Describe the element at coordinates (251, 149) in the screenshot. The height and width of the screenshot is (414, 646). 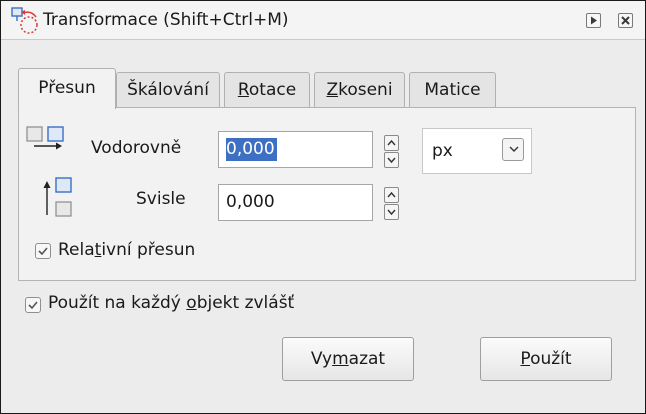
I see `horizontal-value: 0,000` at that location.